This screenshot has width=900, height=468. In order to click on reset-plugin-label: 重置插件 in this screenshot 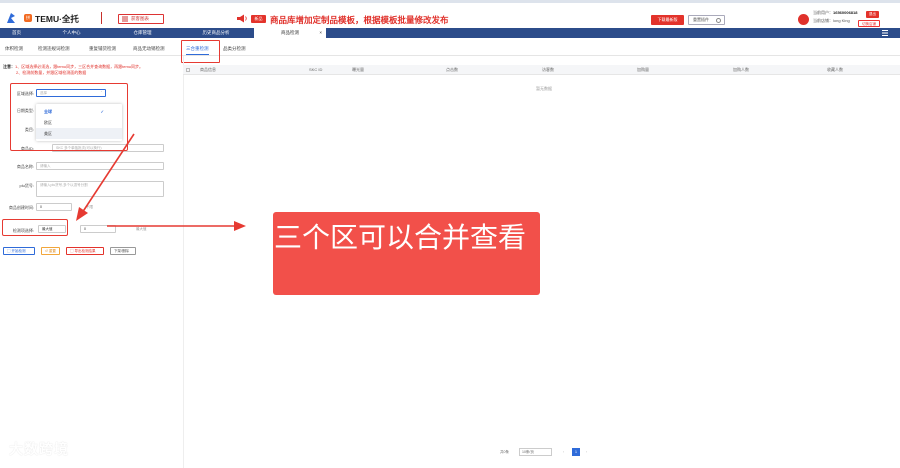, I will do `click(701, 19)`.